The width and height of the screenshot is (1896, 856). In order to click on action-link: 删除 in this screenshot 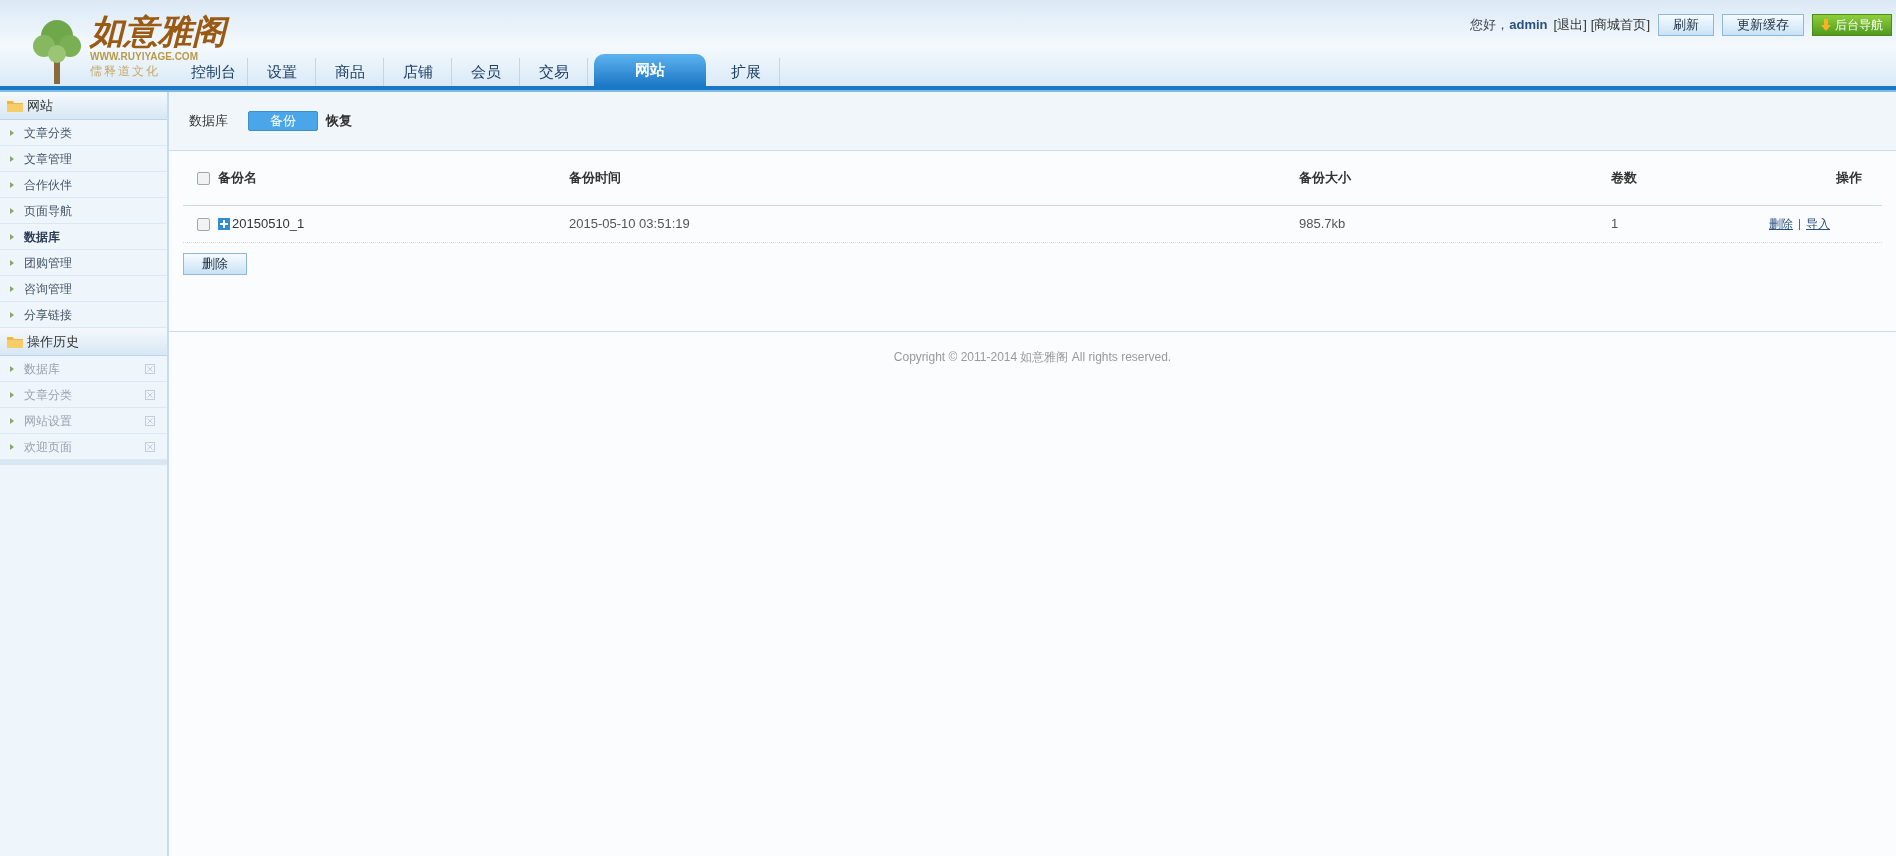, I will do `click(1781, 224)`.